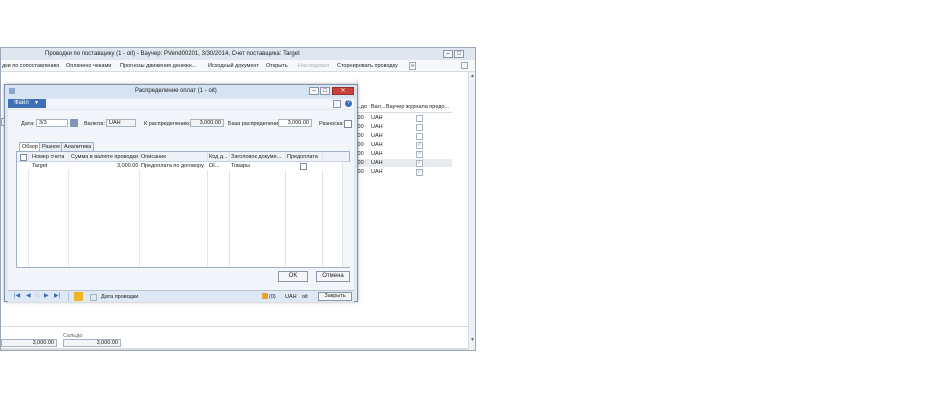 The image size is (940, 400). I want to click on tab-overview: Обзор, so click(30, 146).